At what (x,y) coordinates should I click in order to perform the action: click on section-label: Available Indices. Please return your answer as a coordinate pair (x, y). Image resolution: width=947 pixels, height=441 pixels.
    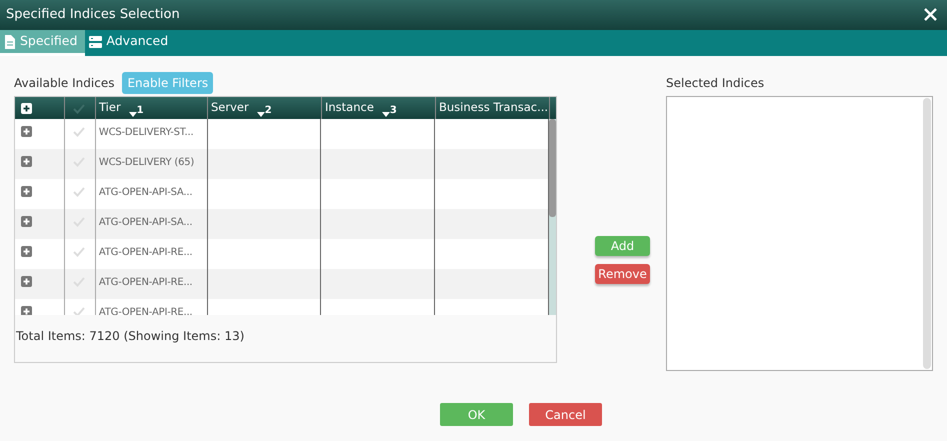
    Looking at the image, I should click on (64, 83).